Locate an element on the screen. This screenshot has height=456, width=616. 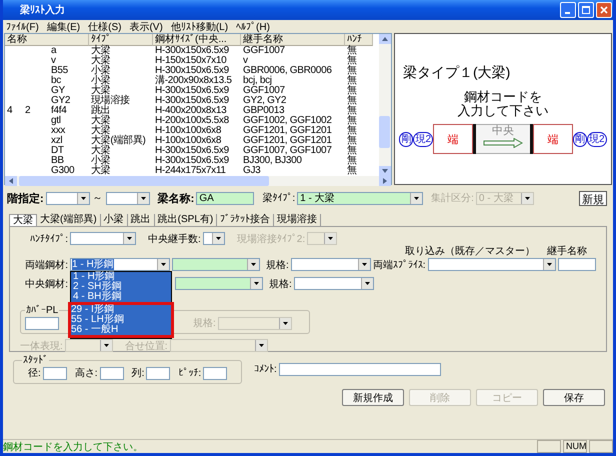
table-cell-text: xxx is located at coordinates (58, 131).